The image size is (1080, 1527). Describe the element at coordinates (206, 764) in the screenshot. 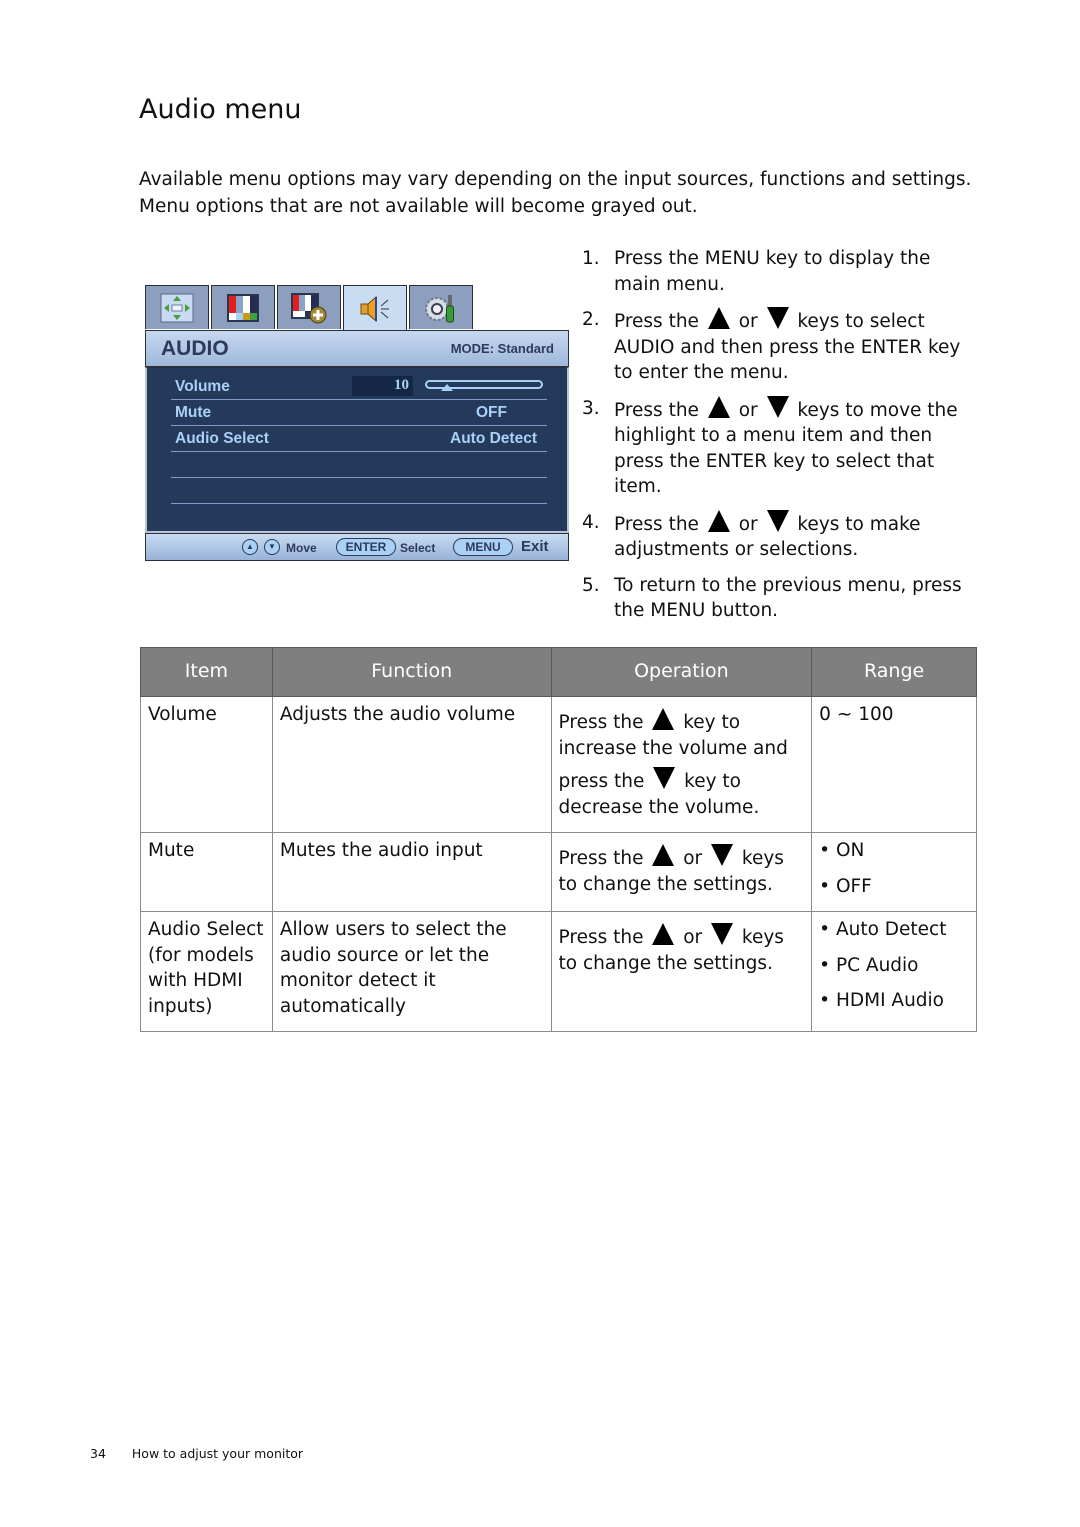

I see `cell-item: Volume` at that location.